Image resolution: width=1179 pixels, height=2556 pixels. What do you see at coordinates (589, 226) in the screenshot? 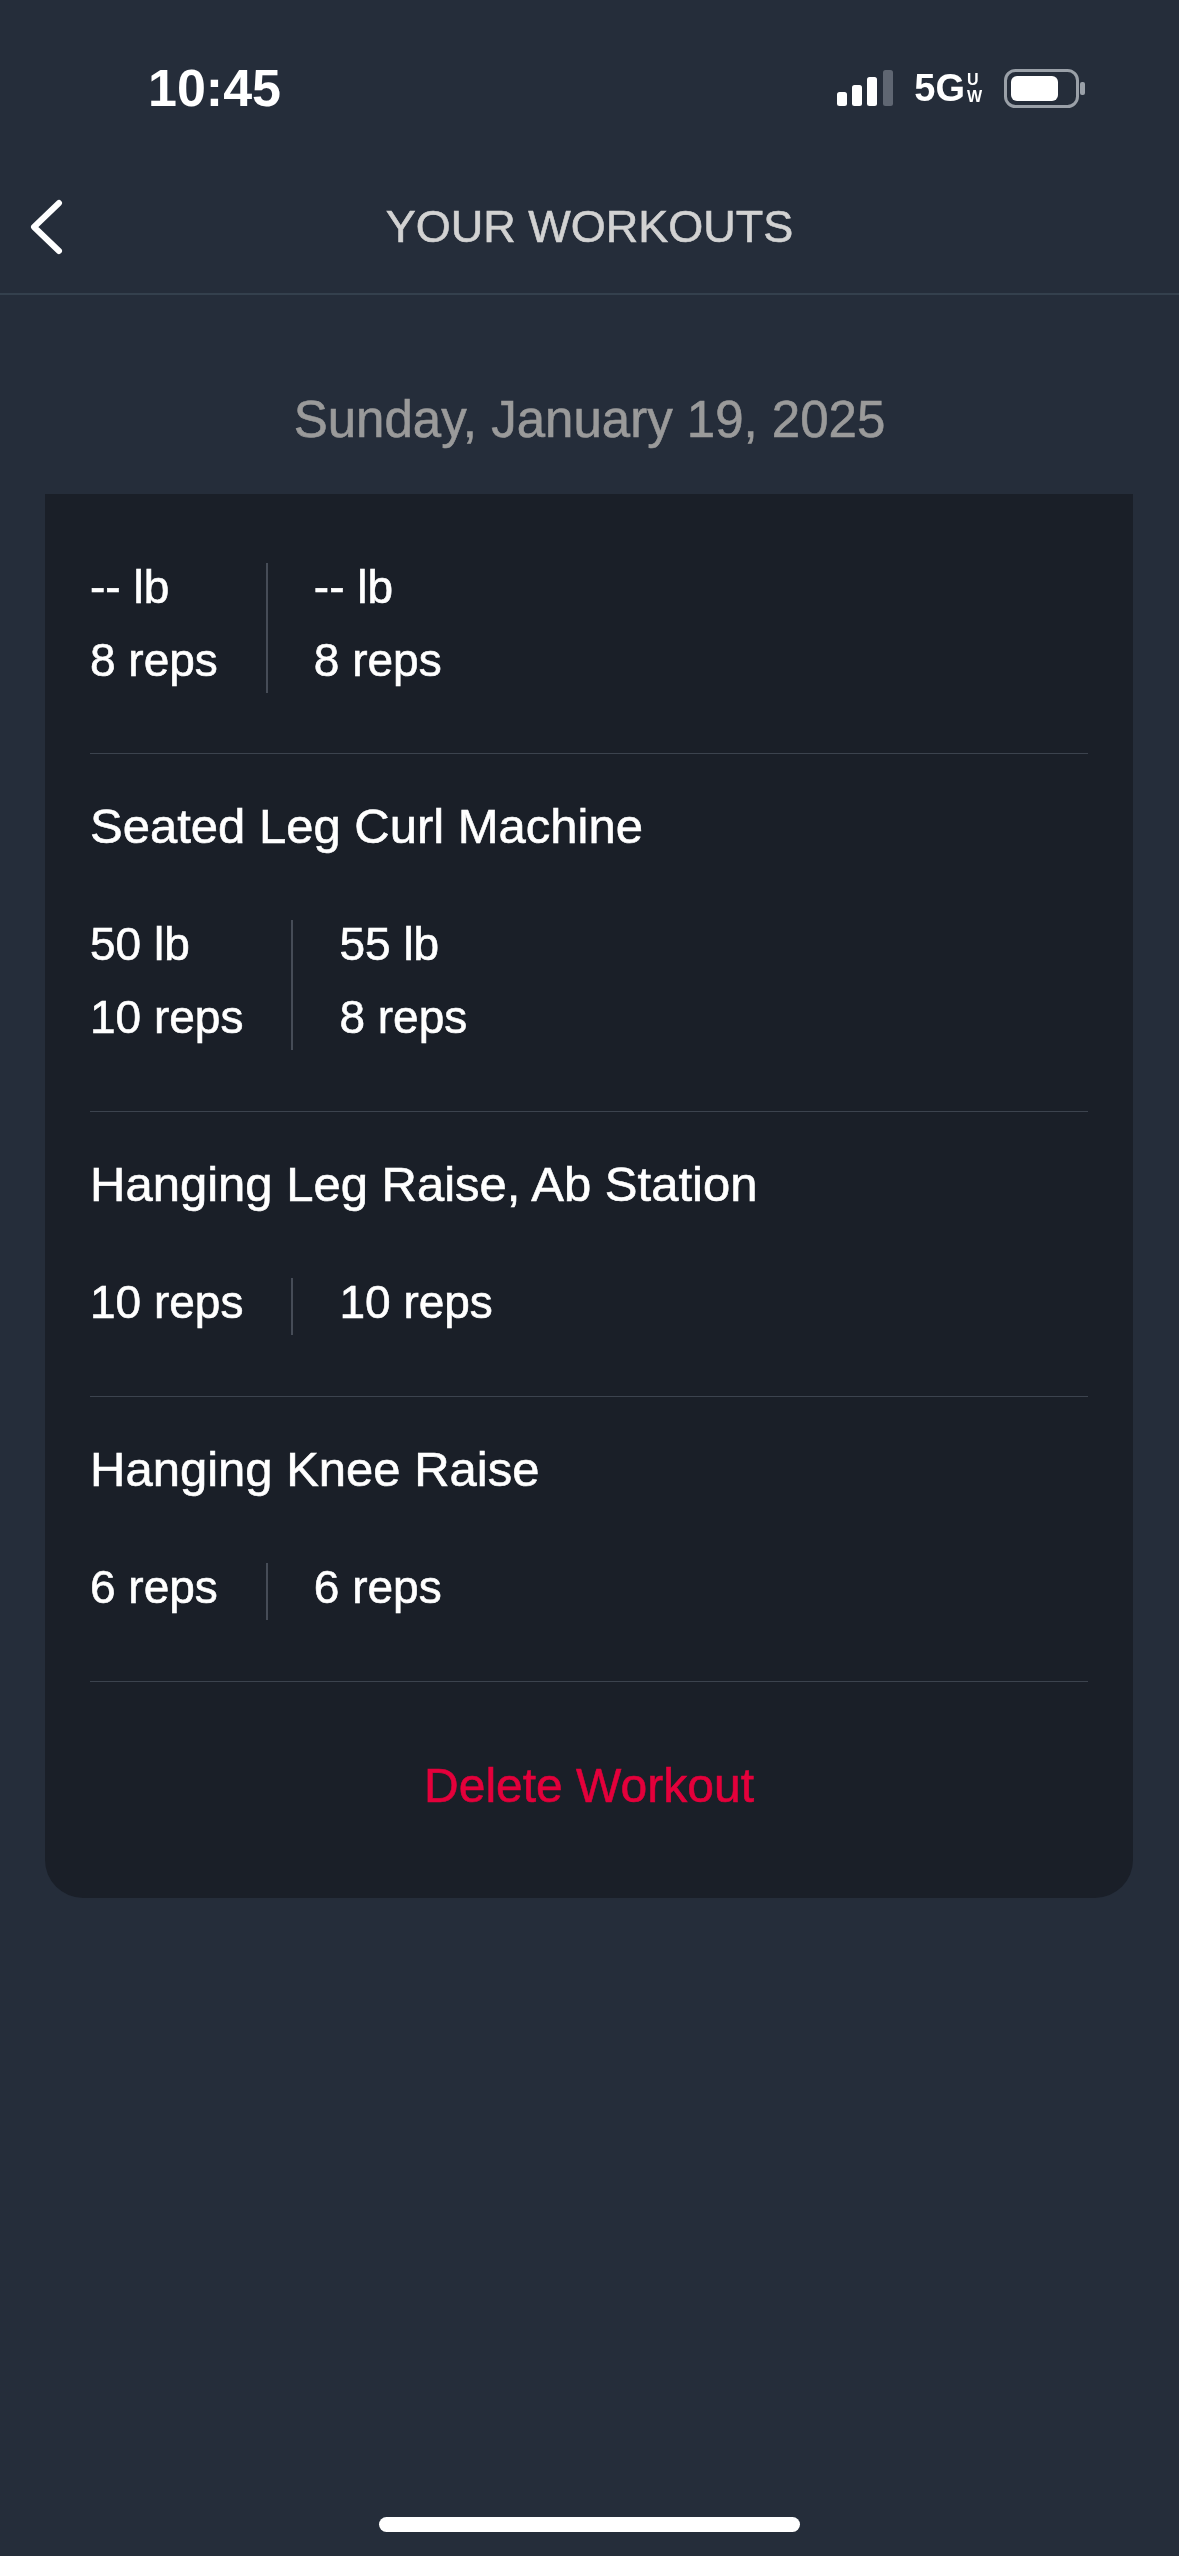
I see `page-title: YOUR WORKOUTS` at bounding box center [589, 226].